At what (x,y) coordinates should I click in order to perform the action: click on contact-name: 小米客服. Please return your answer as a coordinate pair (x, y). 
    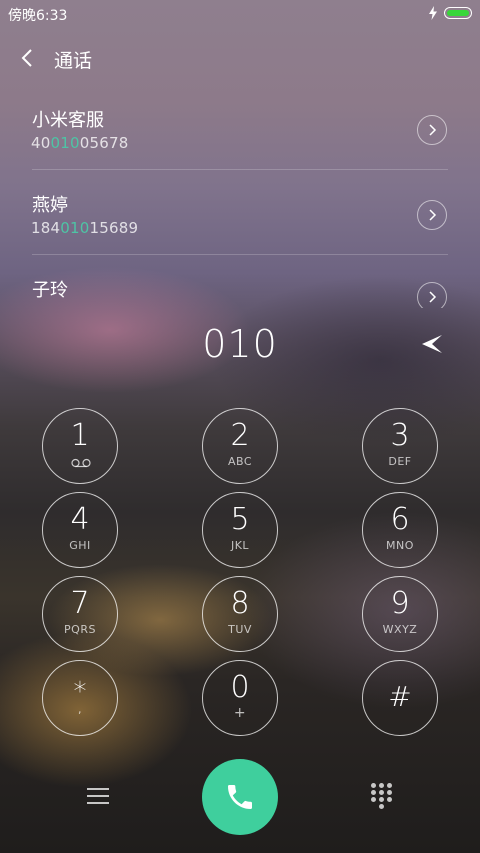
    Looking at the image, I should click on (68, 120).